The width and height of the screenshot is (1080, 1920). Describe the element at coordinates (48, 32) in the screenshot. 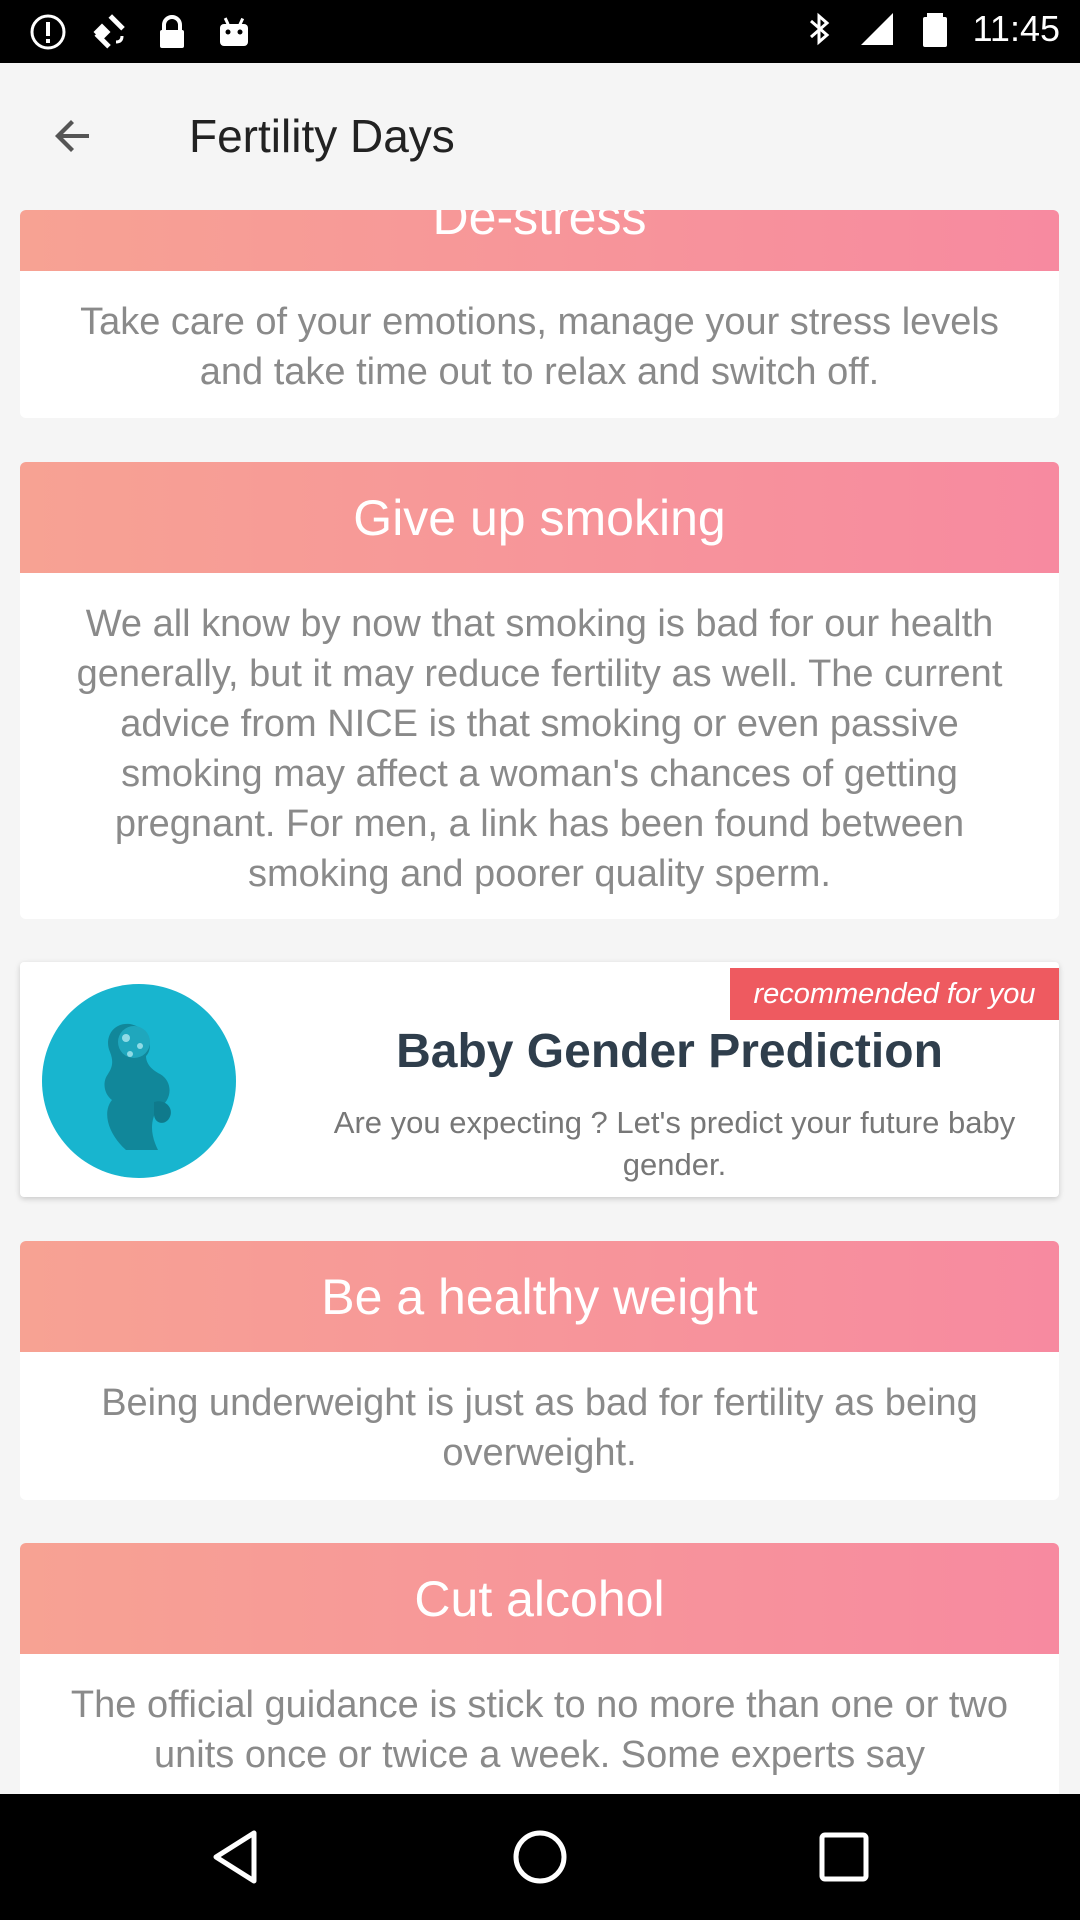

I see `alert-icon` at that location.